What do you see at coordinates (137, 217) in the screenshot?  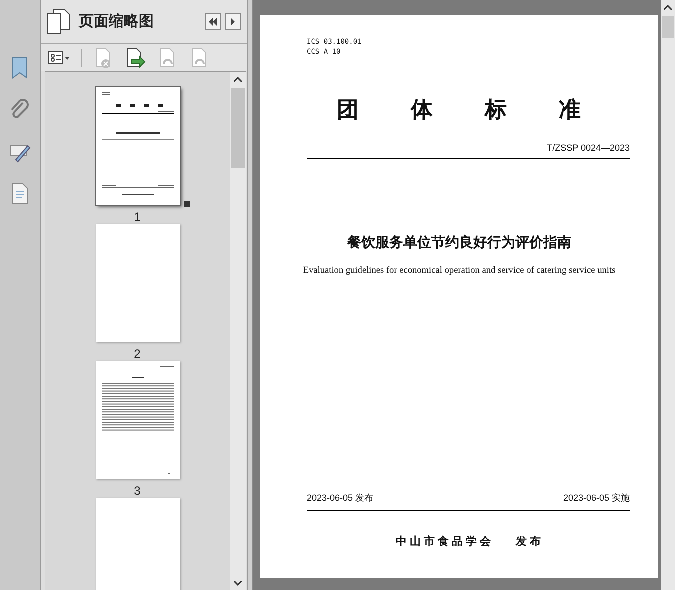 I see `page-number: 1` at bounding box center [137, 217].